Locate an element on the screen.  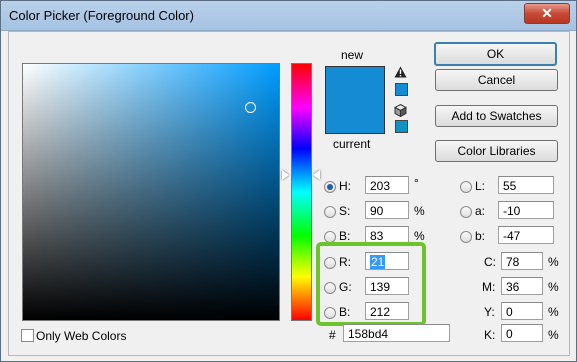
brightness-unit: % is located at coordinates (419, 236).